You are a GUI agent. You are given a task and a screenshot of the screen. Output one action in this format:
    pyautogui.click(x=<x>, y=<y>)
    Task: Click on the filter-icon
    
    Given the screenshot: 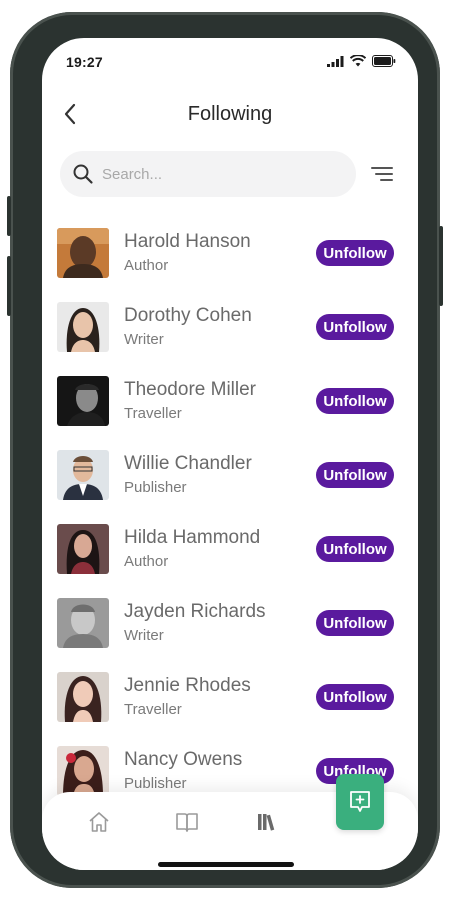 What is the action you would take?
    pyautogui.click(x=382, y=174)
    